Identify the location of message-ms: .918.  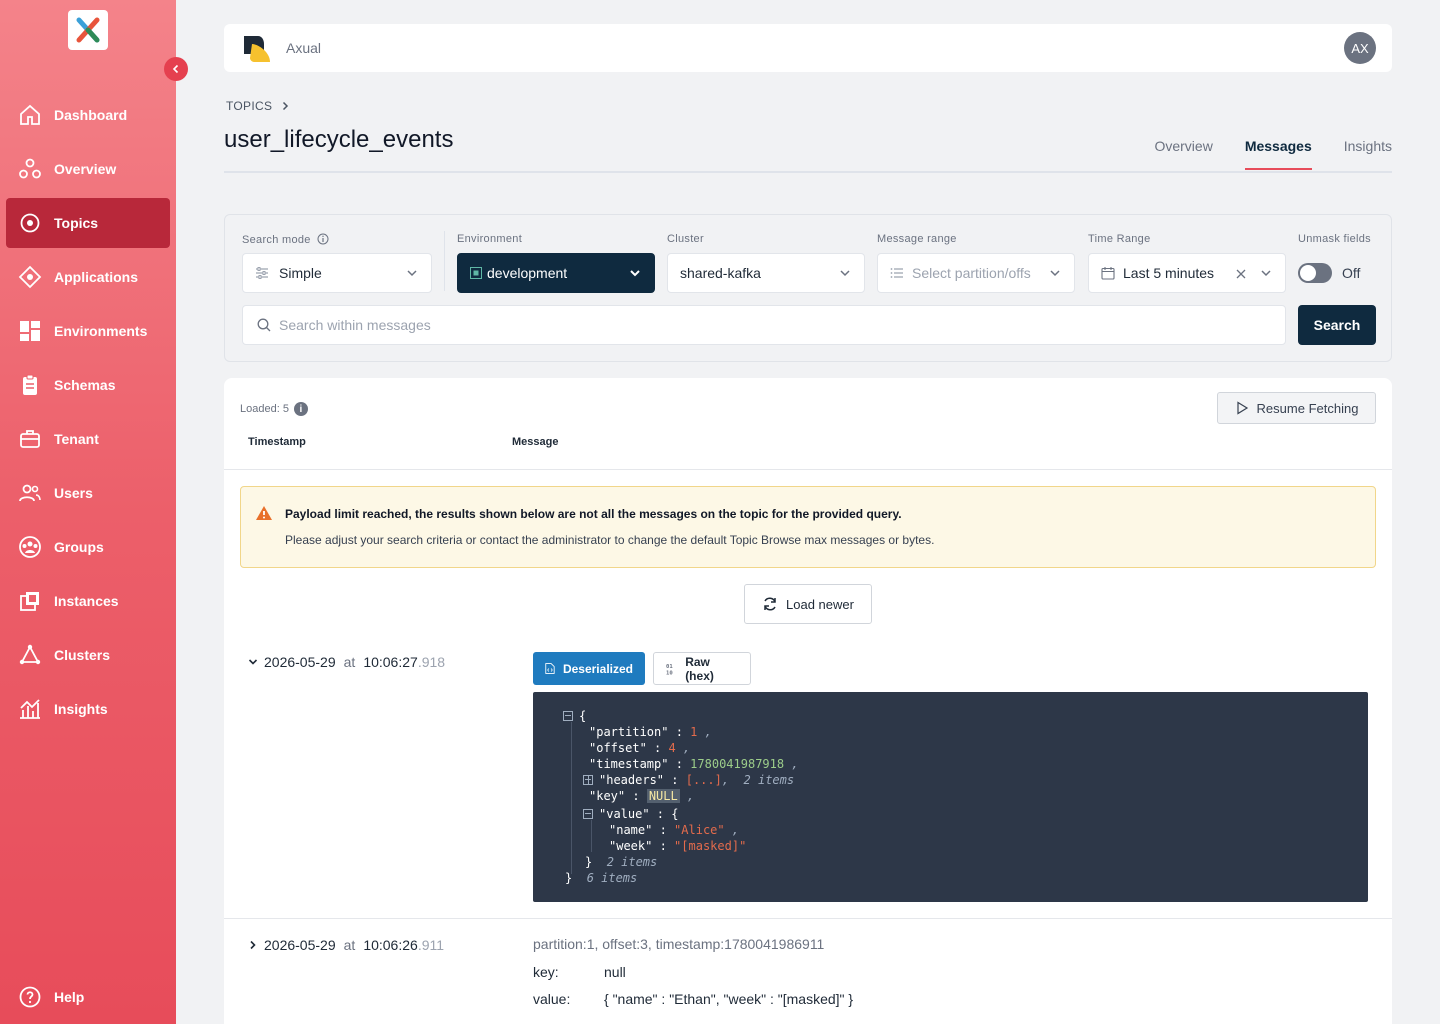
(431, 662).